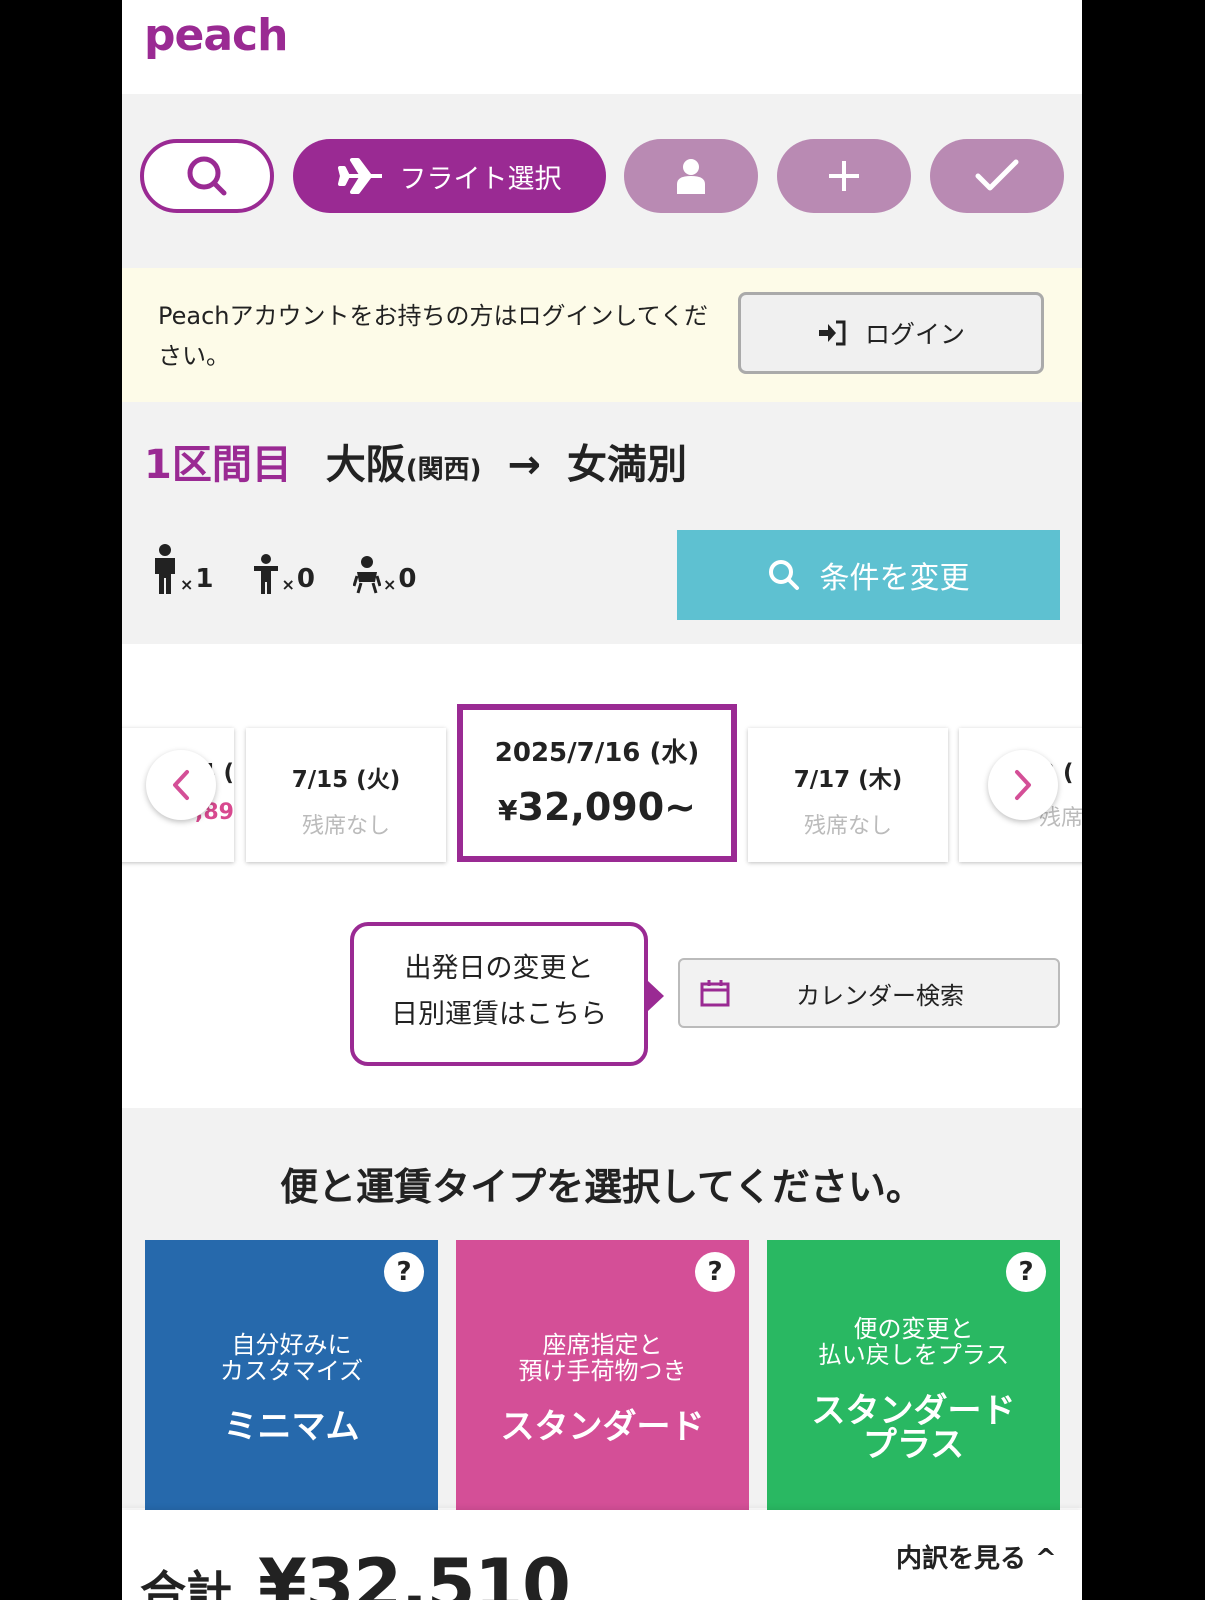 The width and height of the screenshot is (1205, 1600). I want to click on login-button: ログイン, so click(891, 333).